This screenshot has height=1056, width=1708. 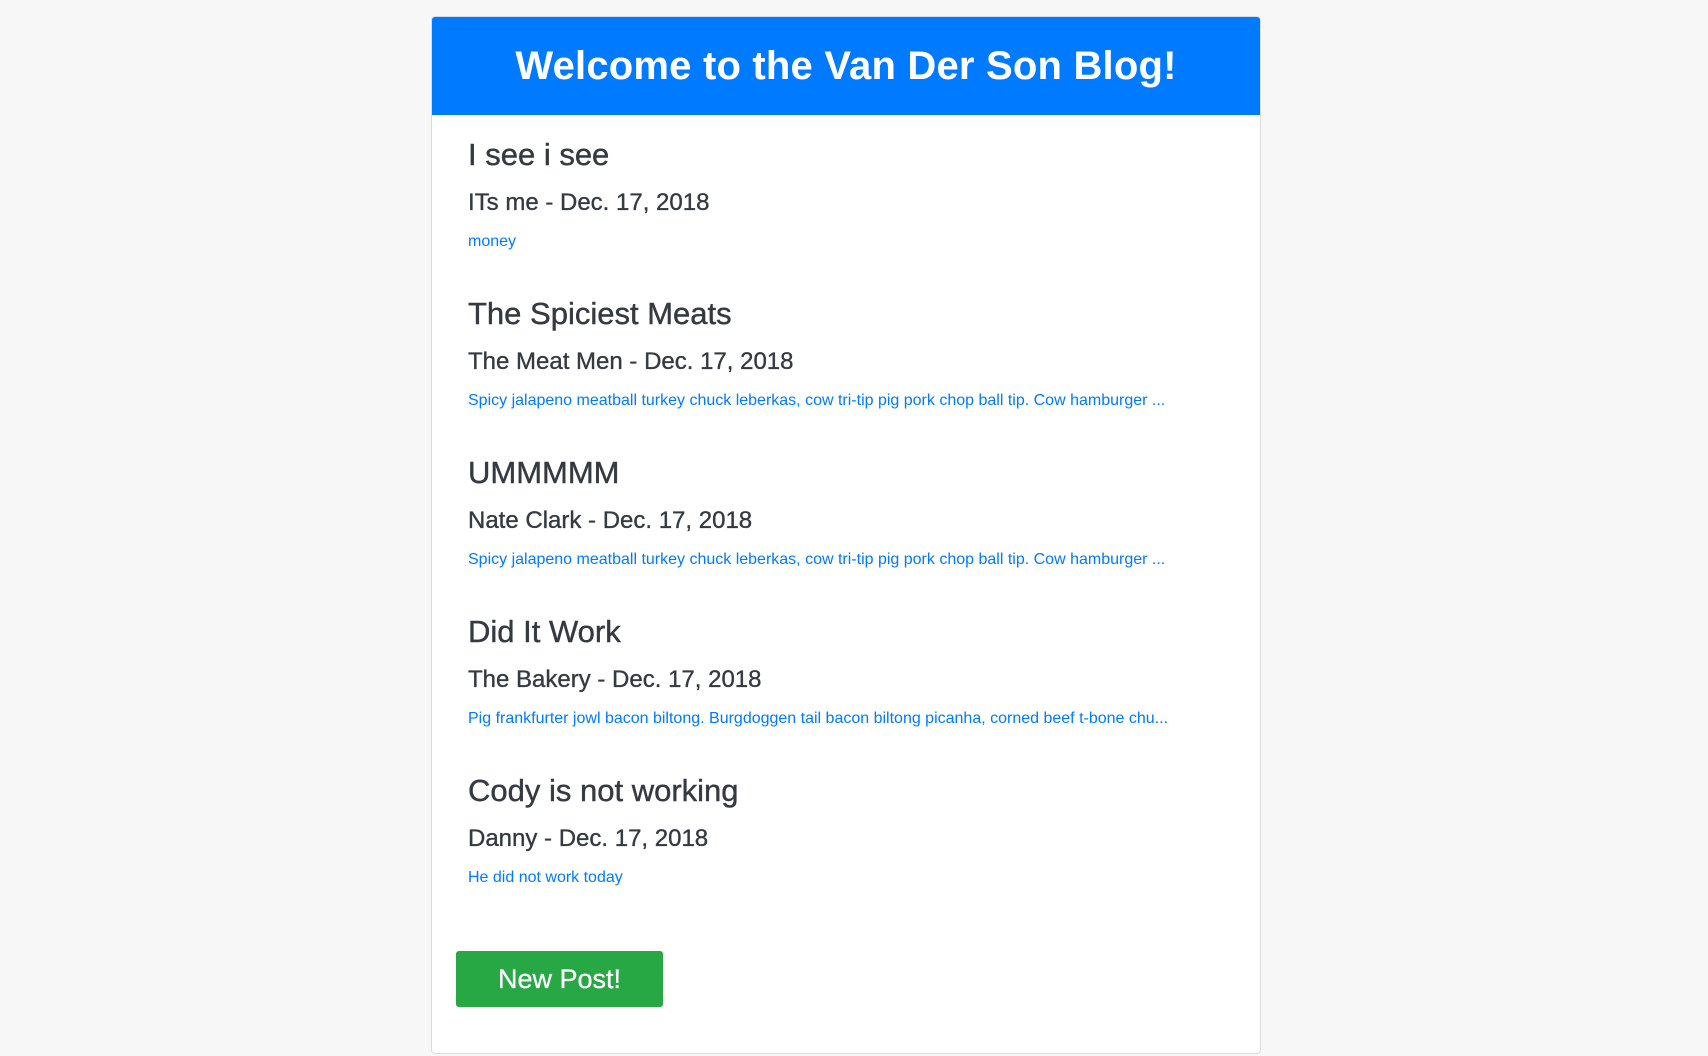 I want to click on post-title: Cody is not working, so click(x=603, y=790).